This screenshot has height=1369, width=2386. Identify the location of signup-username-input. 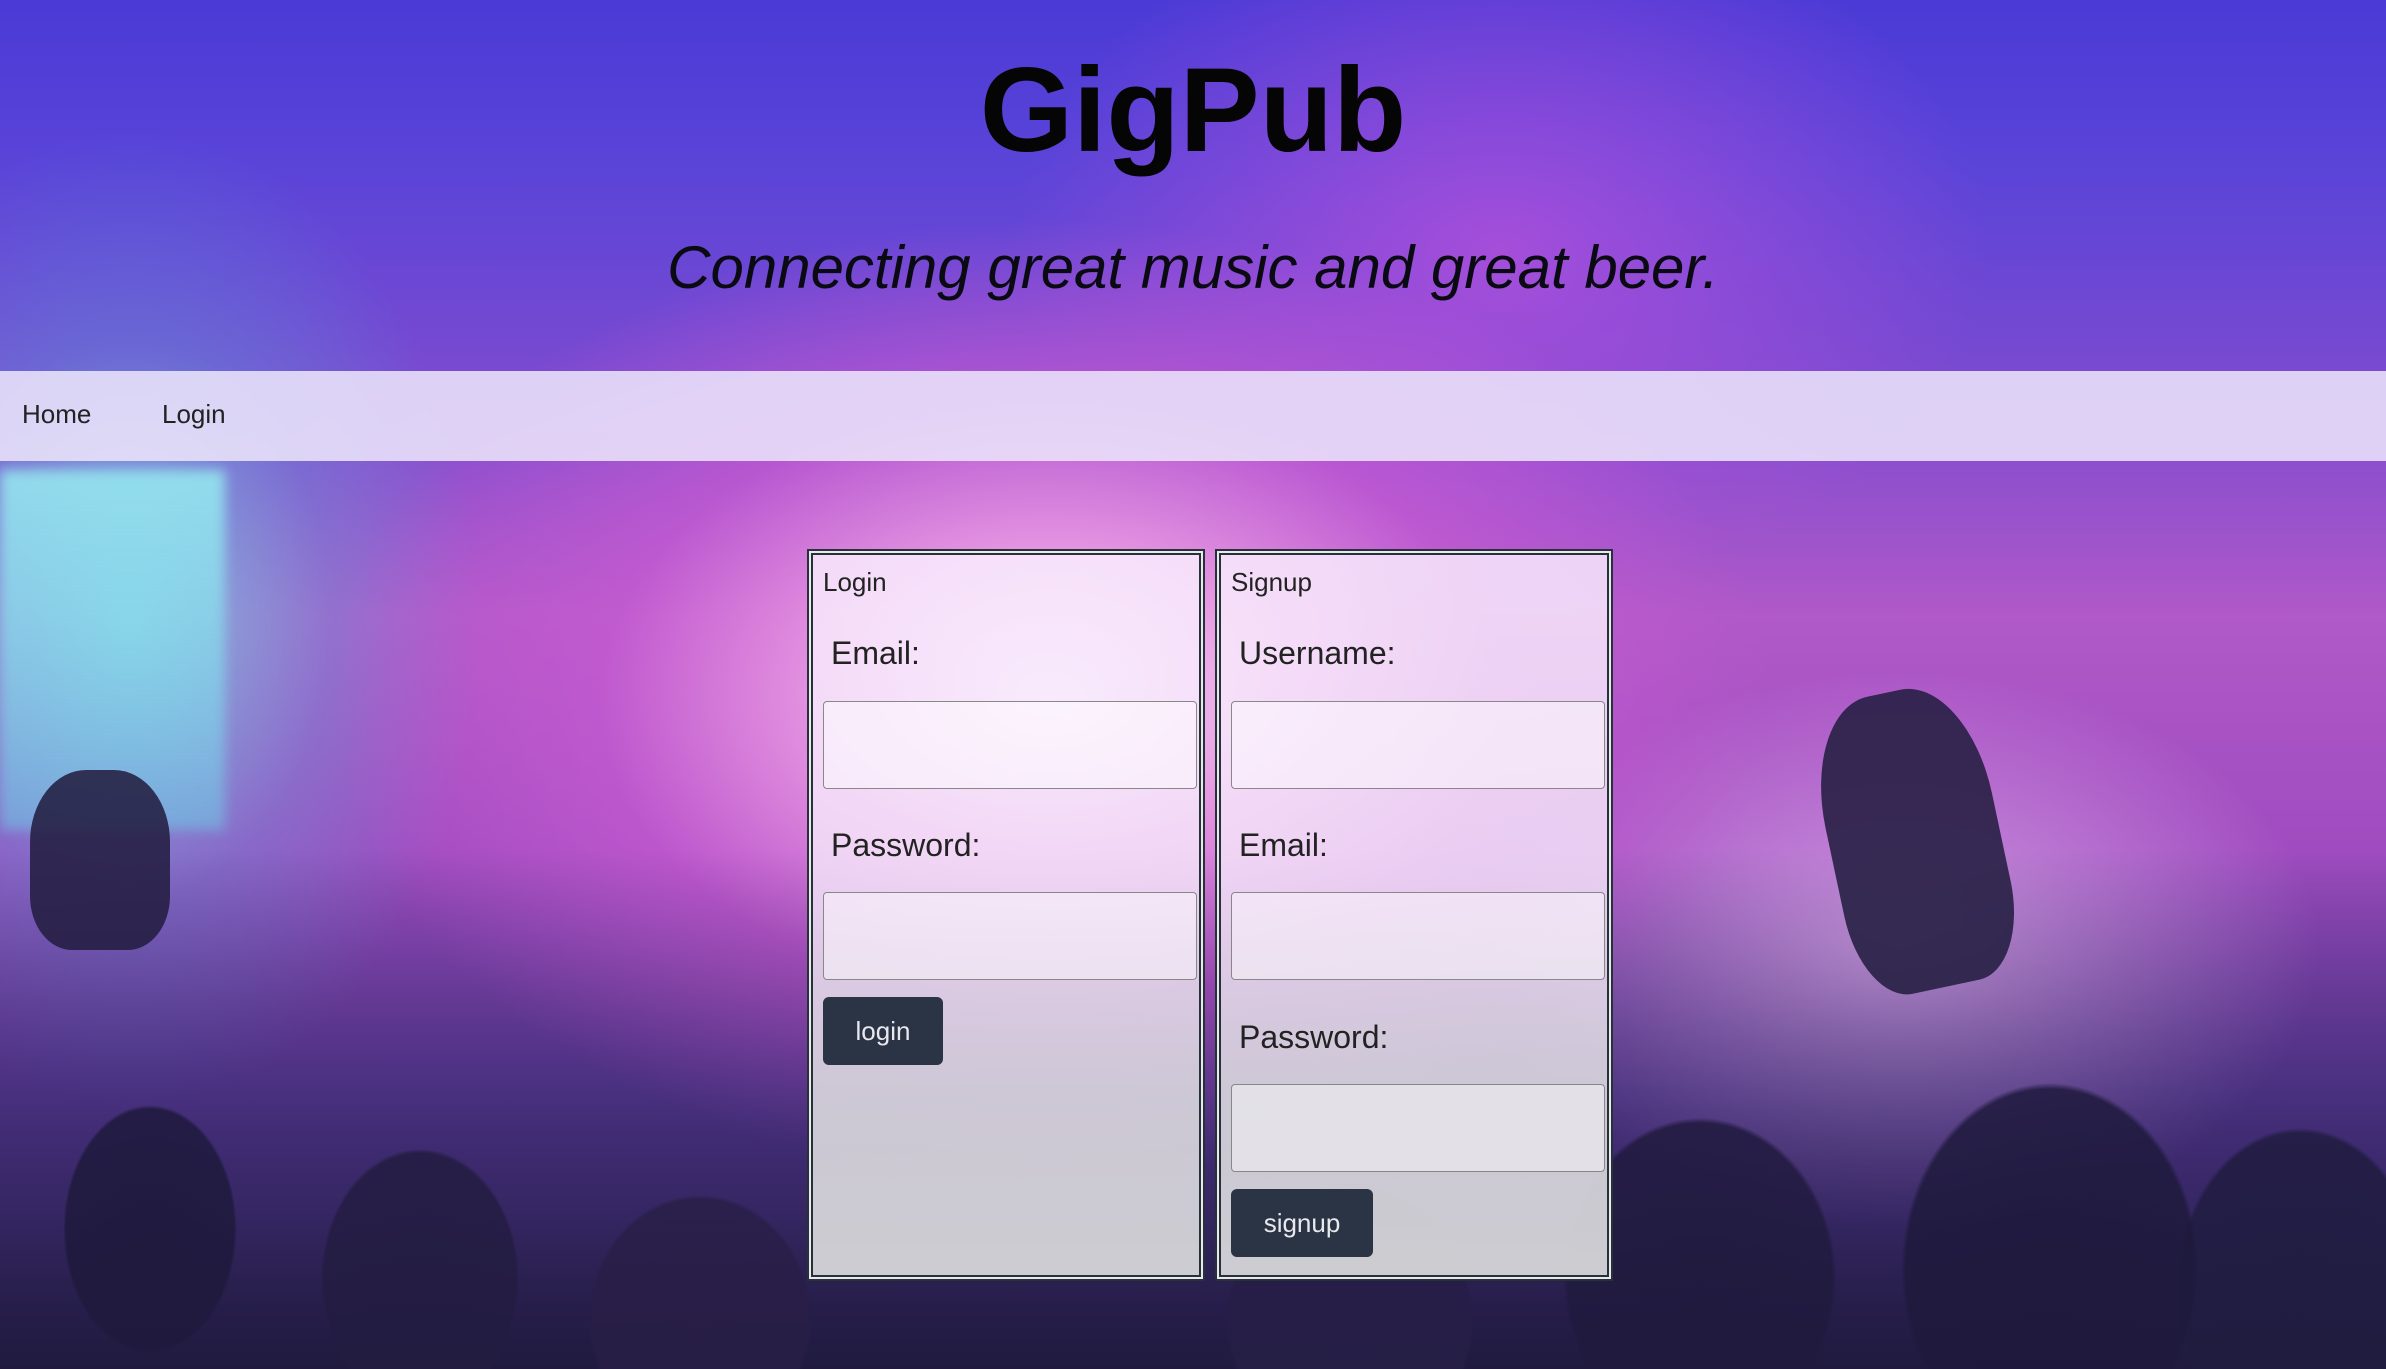
(1418, 745).